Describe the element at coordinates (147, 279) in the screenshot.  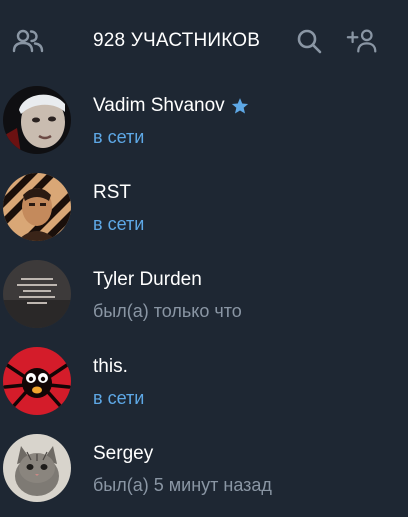
I see `member-name: Tyler Durden` at that location.